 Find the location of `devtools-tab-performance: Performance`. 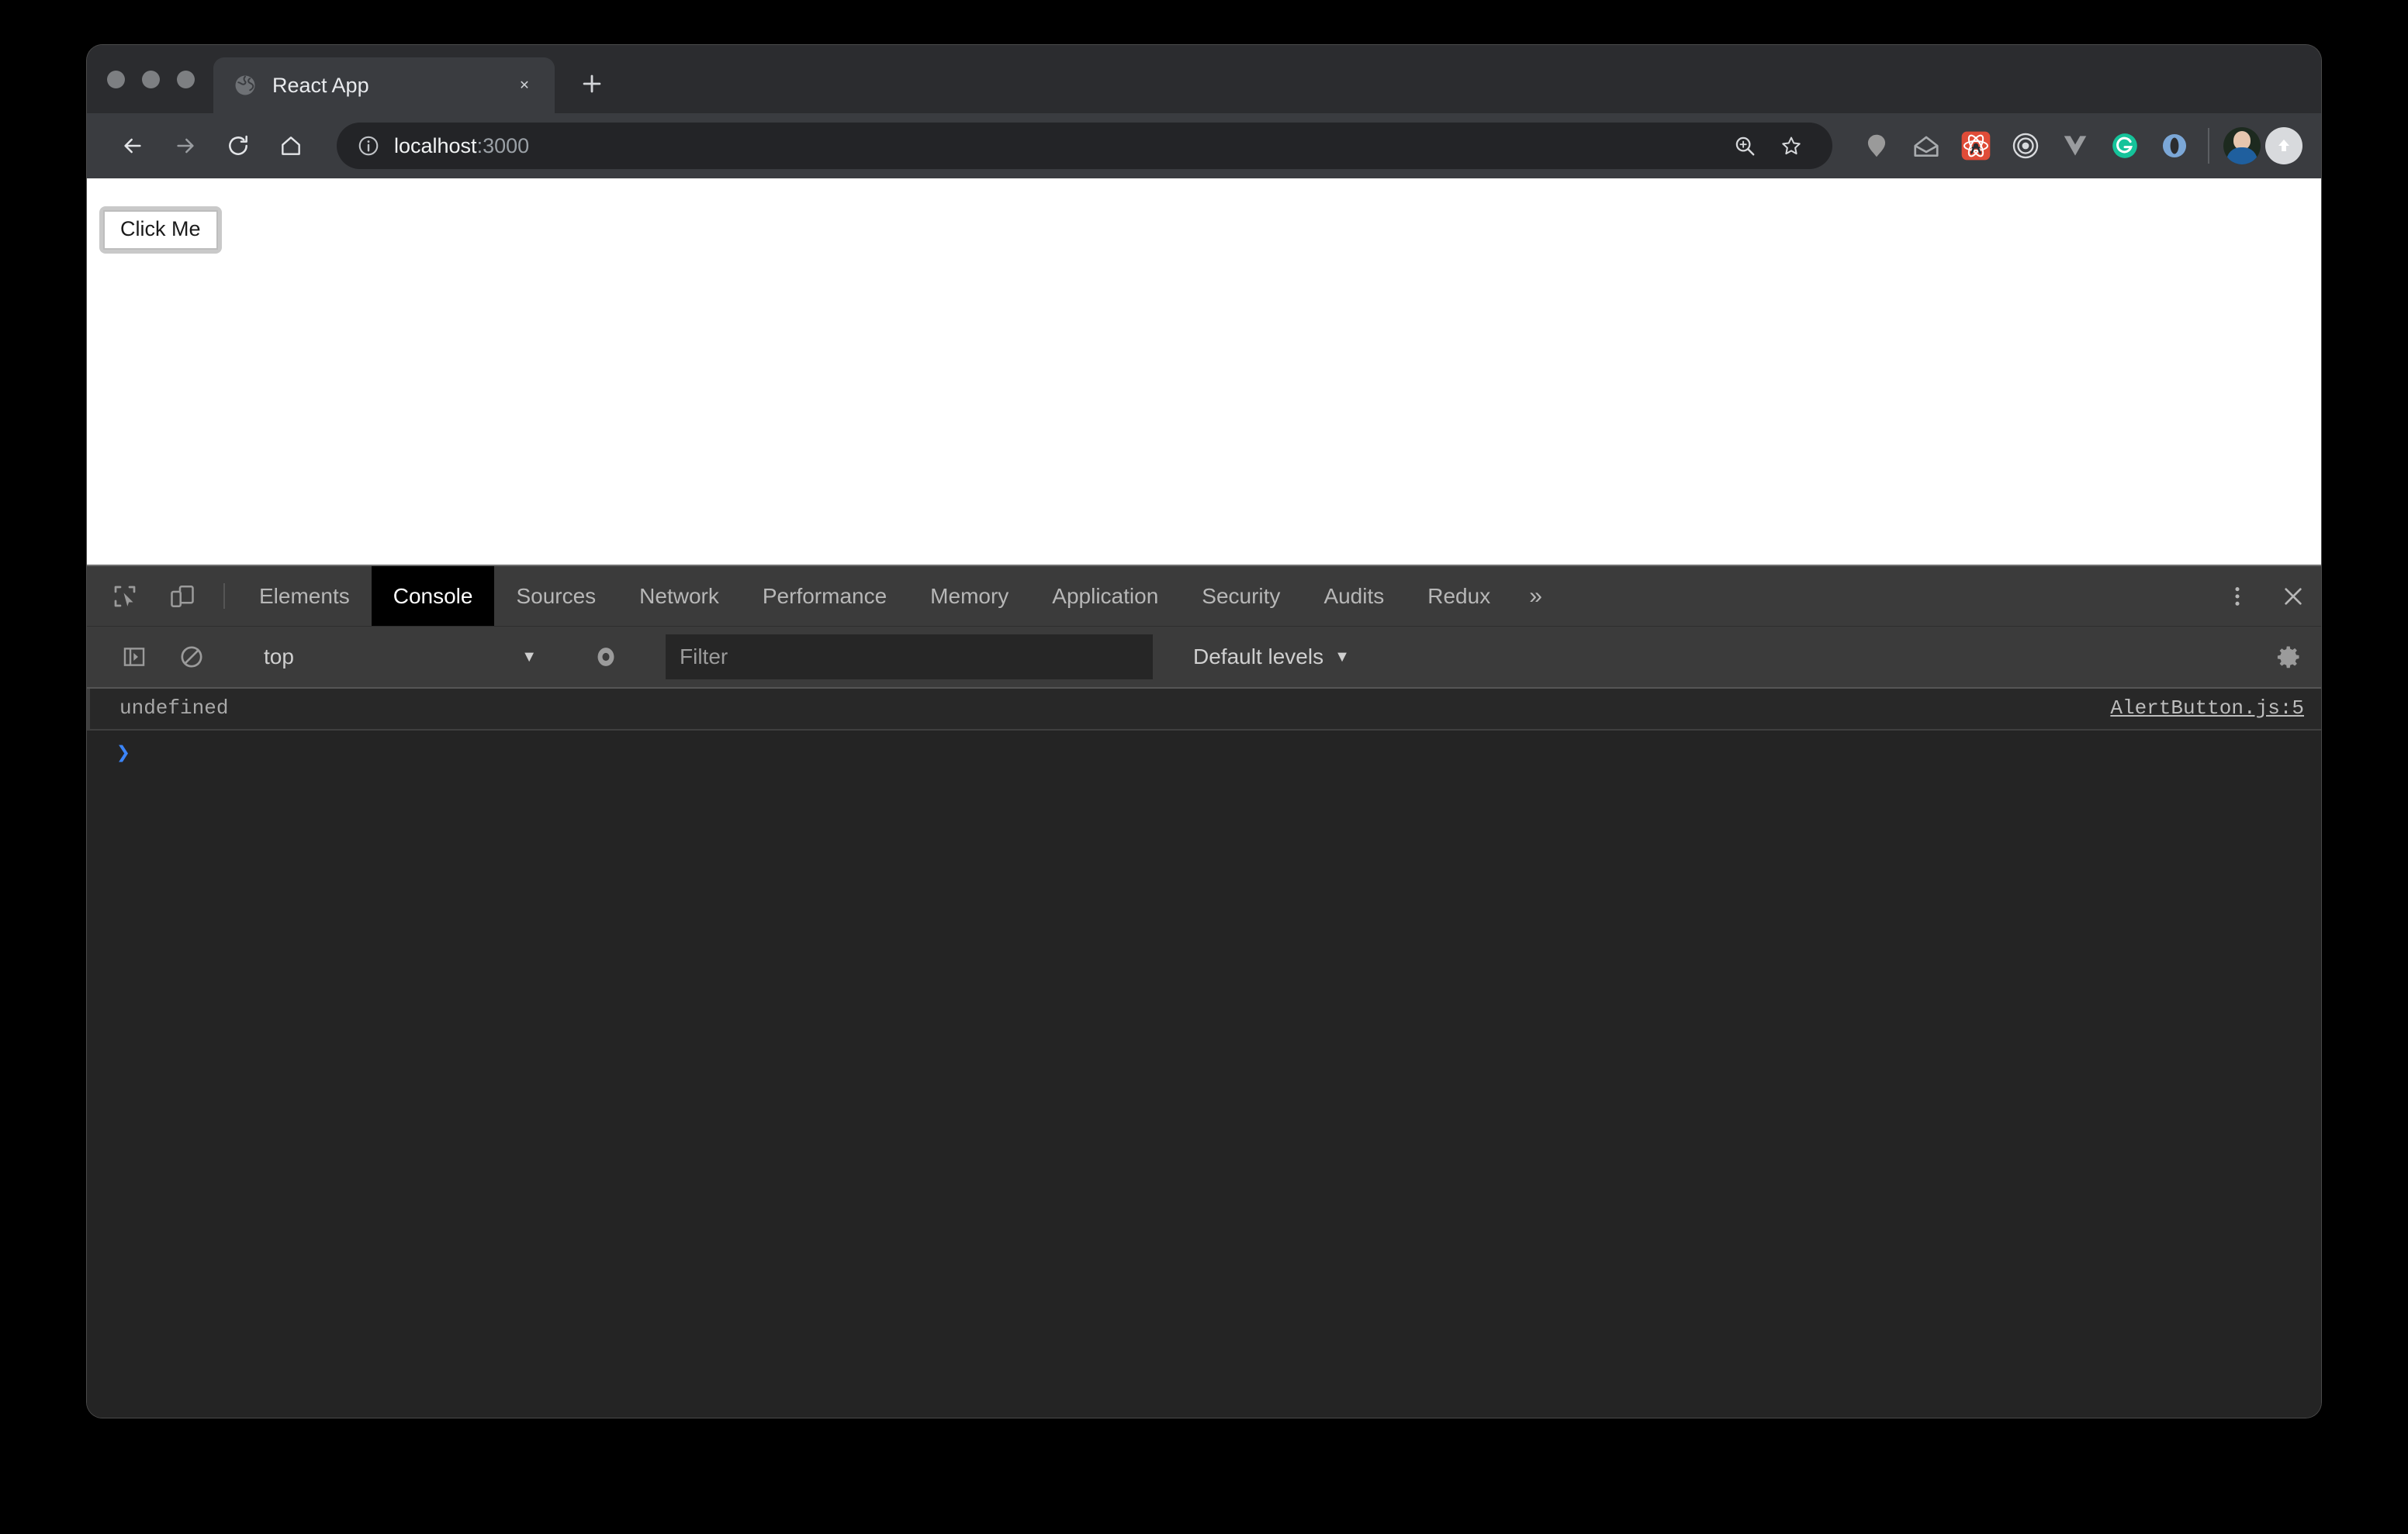

devtools-tab-performance: Performance is located at coordinates (824, 596).